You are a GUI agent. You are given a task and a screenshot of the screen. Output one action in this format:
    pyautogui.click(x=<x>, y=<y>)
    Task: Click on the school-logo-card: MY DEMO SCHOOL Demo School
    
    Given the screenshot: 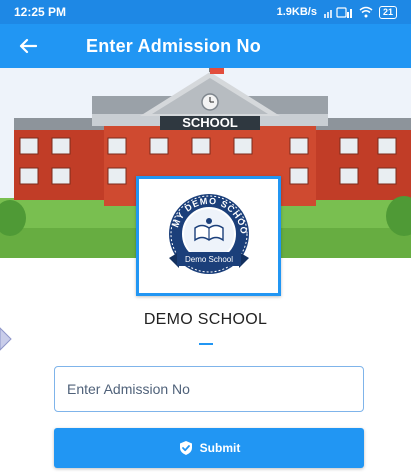 What is the action you would take?
    pyautogui.click(x=208, y=236)
    